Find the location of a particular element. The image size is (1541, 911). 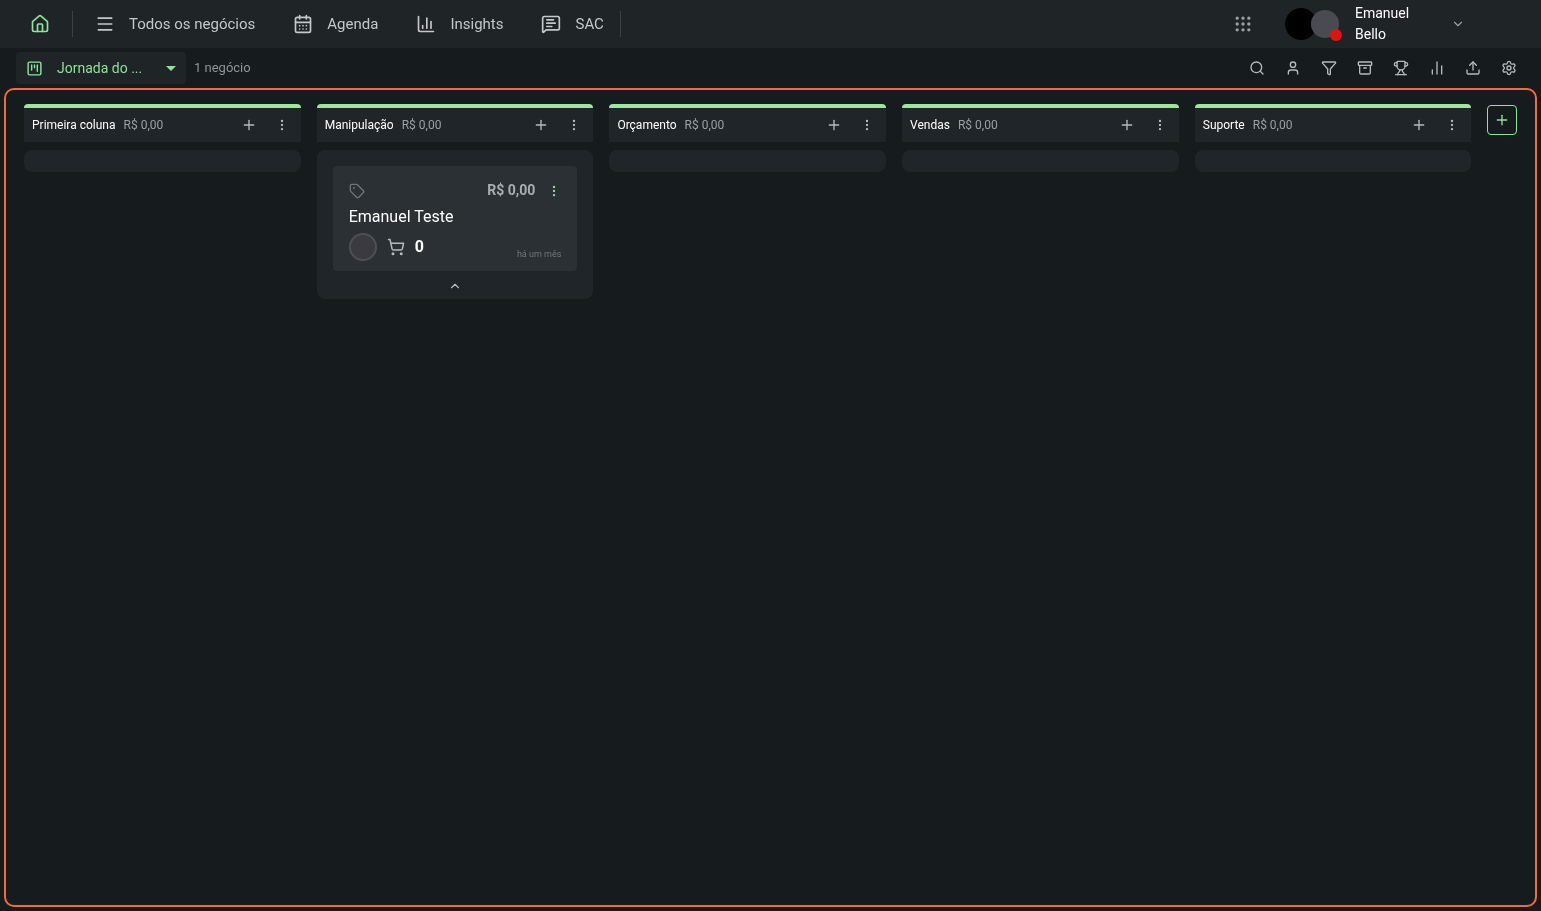

deal-time: há um mês is located at coordinates (539, 254).